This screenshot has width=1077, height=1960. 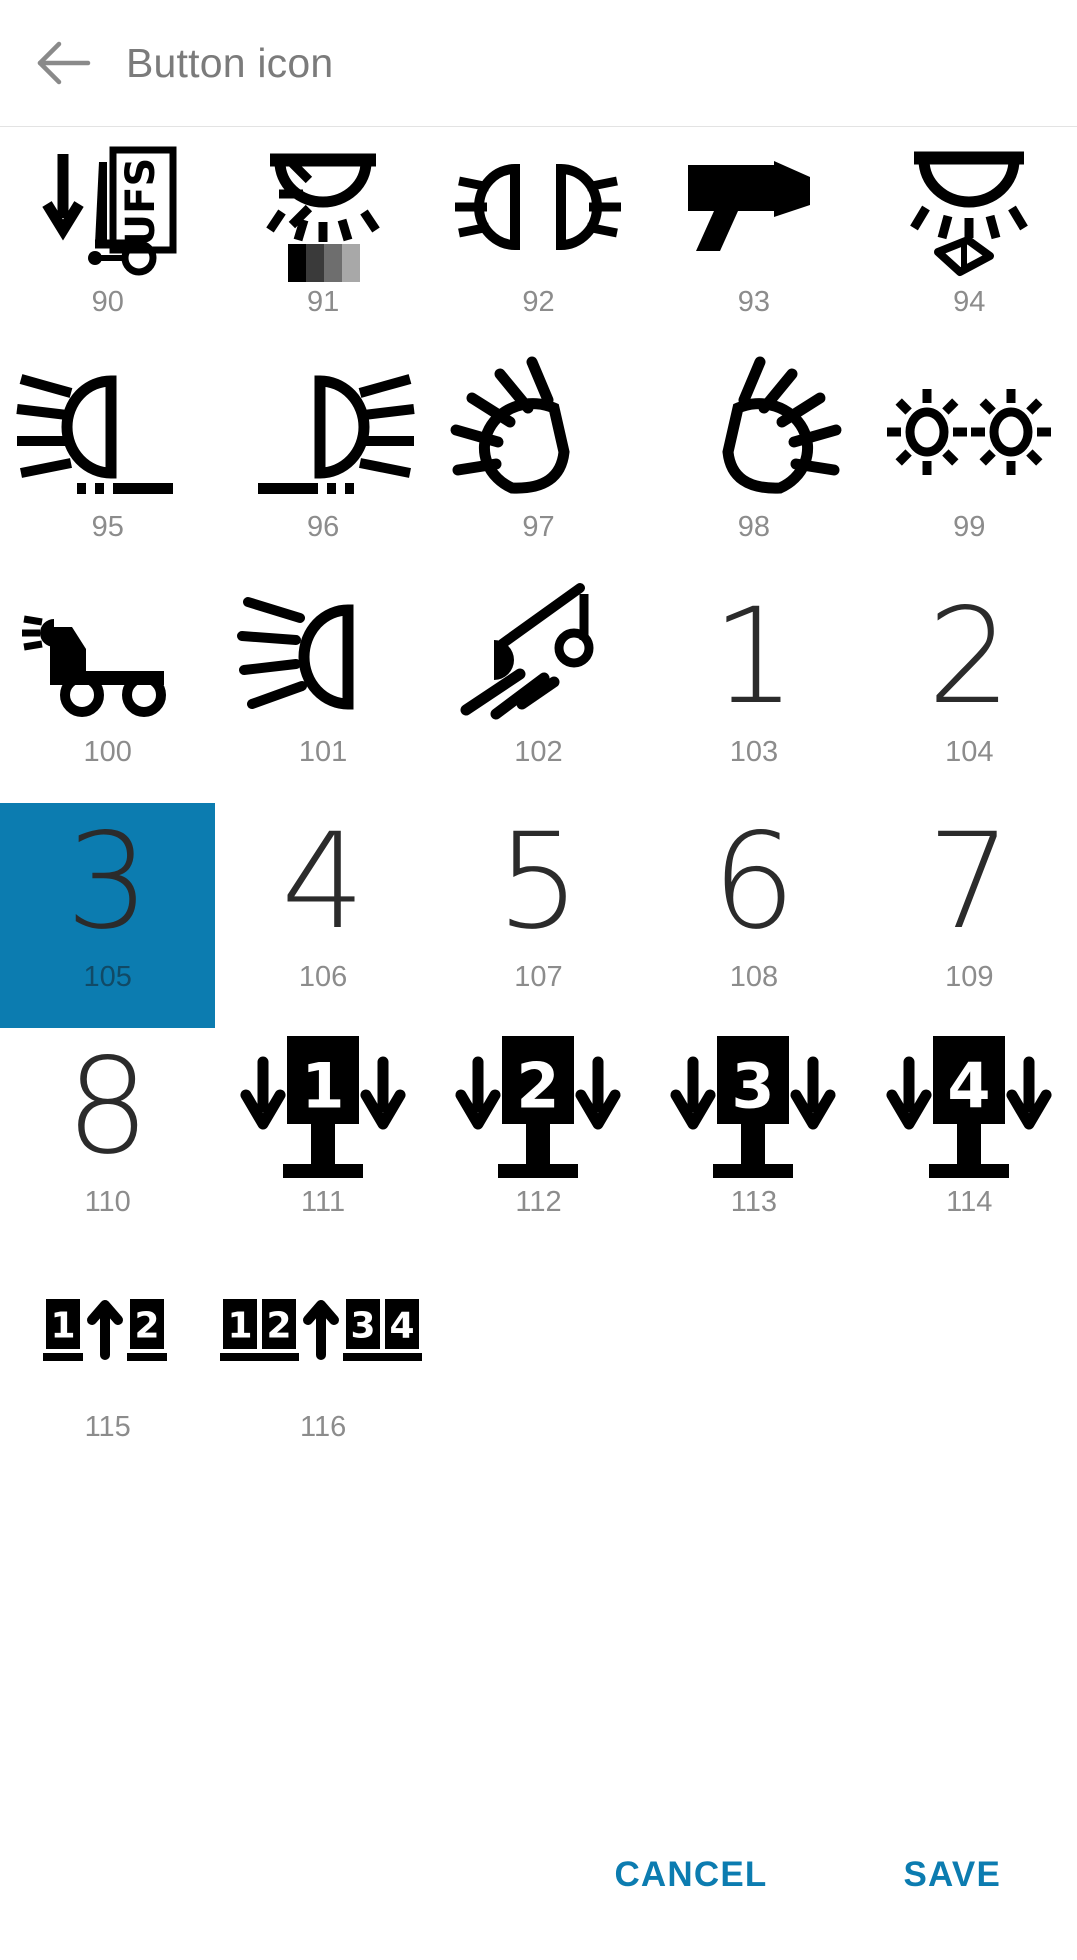 I want to click on ceiling-lamp-book-icon, so click(x=969, y=207).